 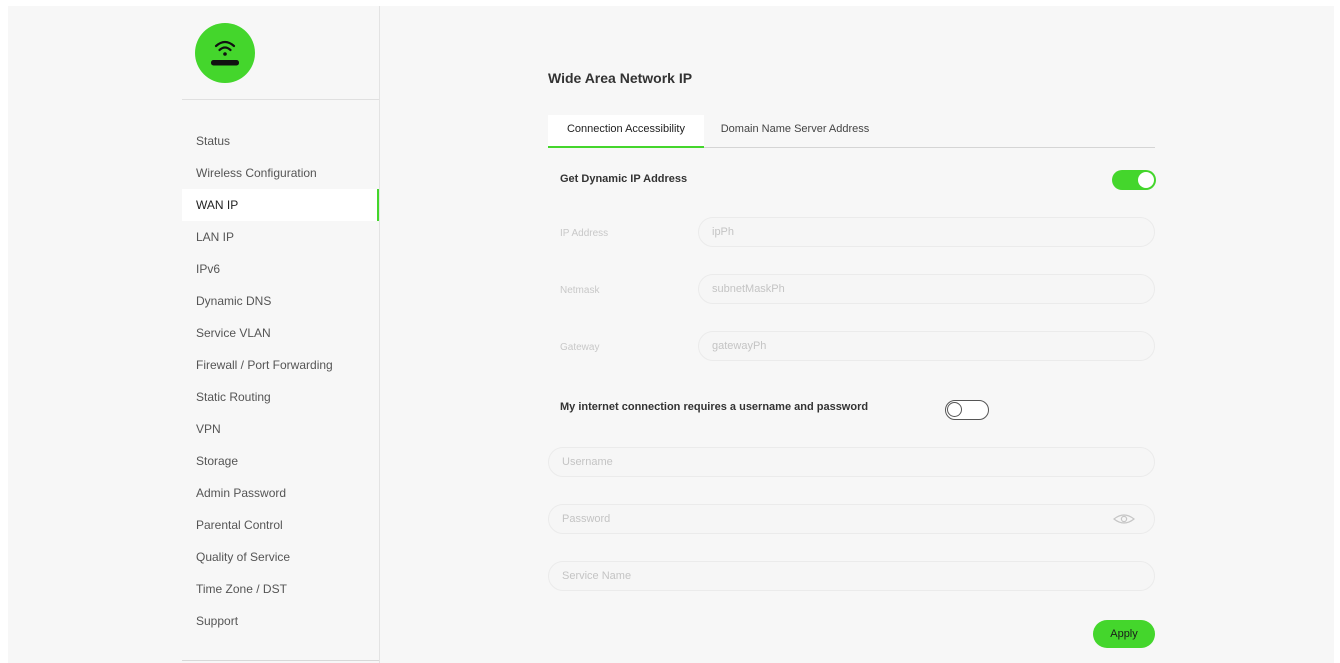 I want to click on password-input, so click(x=851, y=519).